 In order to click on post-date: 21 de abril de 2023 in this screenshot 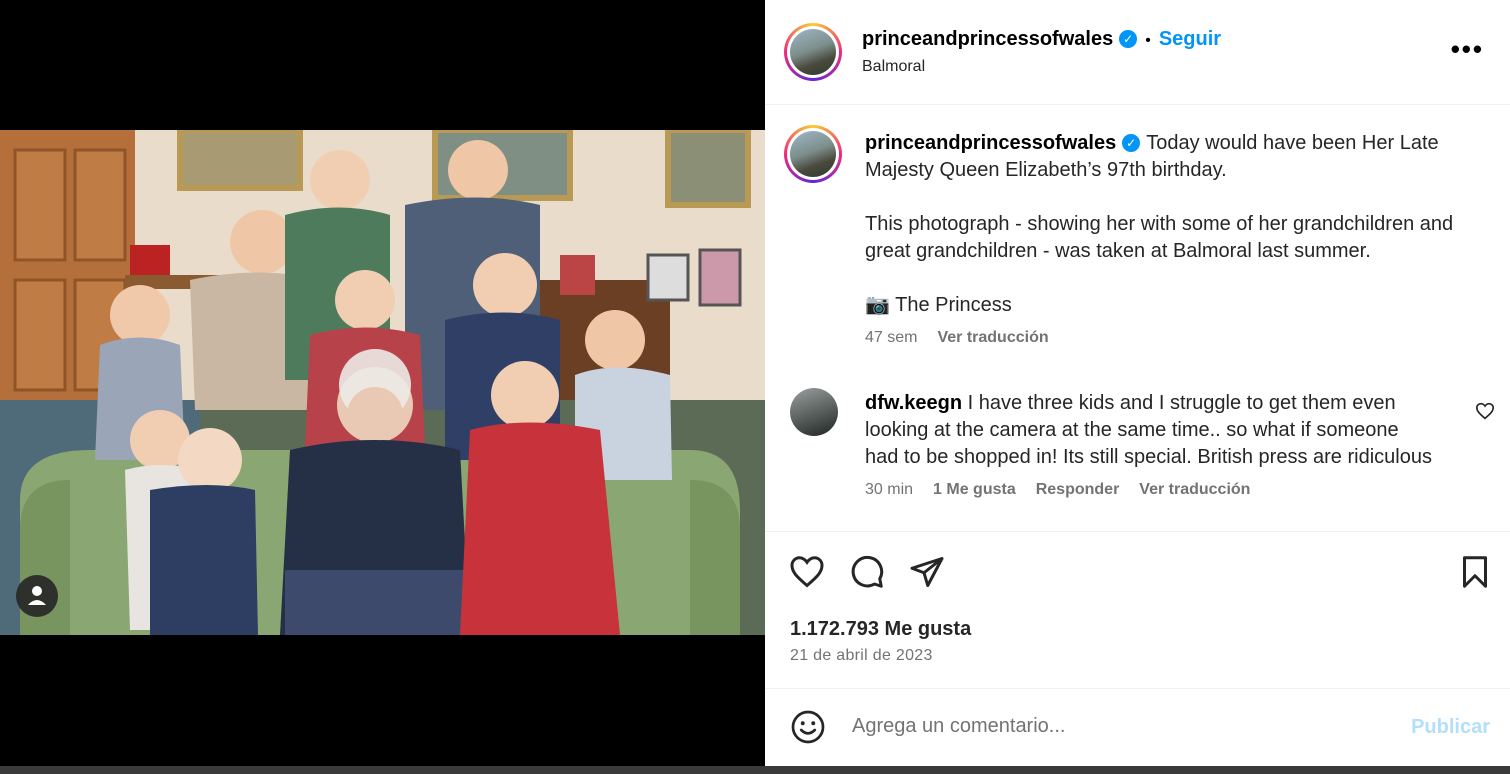, I will do `click(861, 655)`.